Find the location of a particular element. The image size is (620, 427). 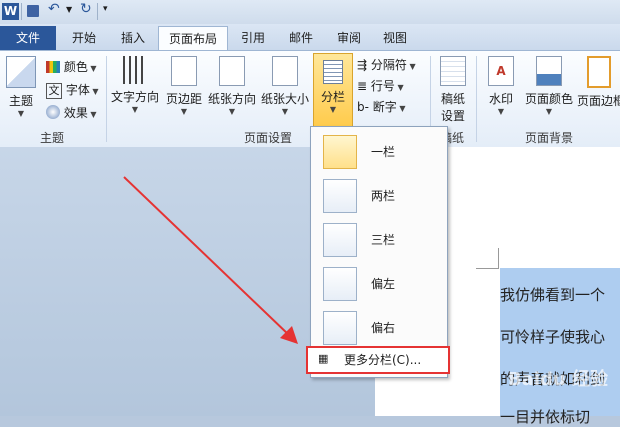

menu-item-right: 偏右 is located at coordinates (379, 327).